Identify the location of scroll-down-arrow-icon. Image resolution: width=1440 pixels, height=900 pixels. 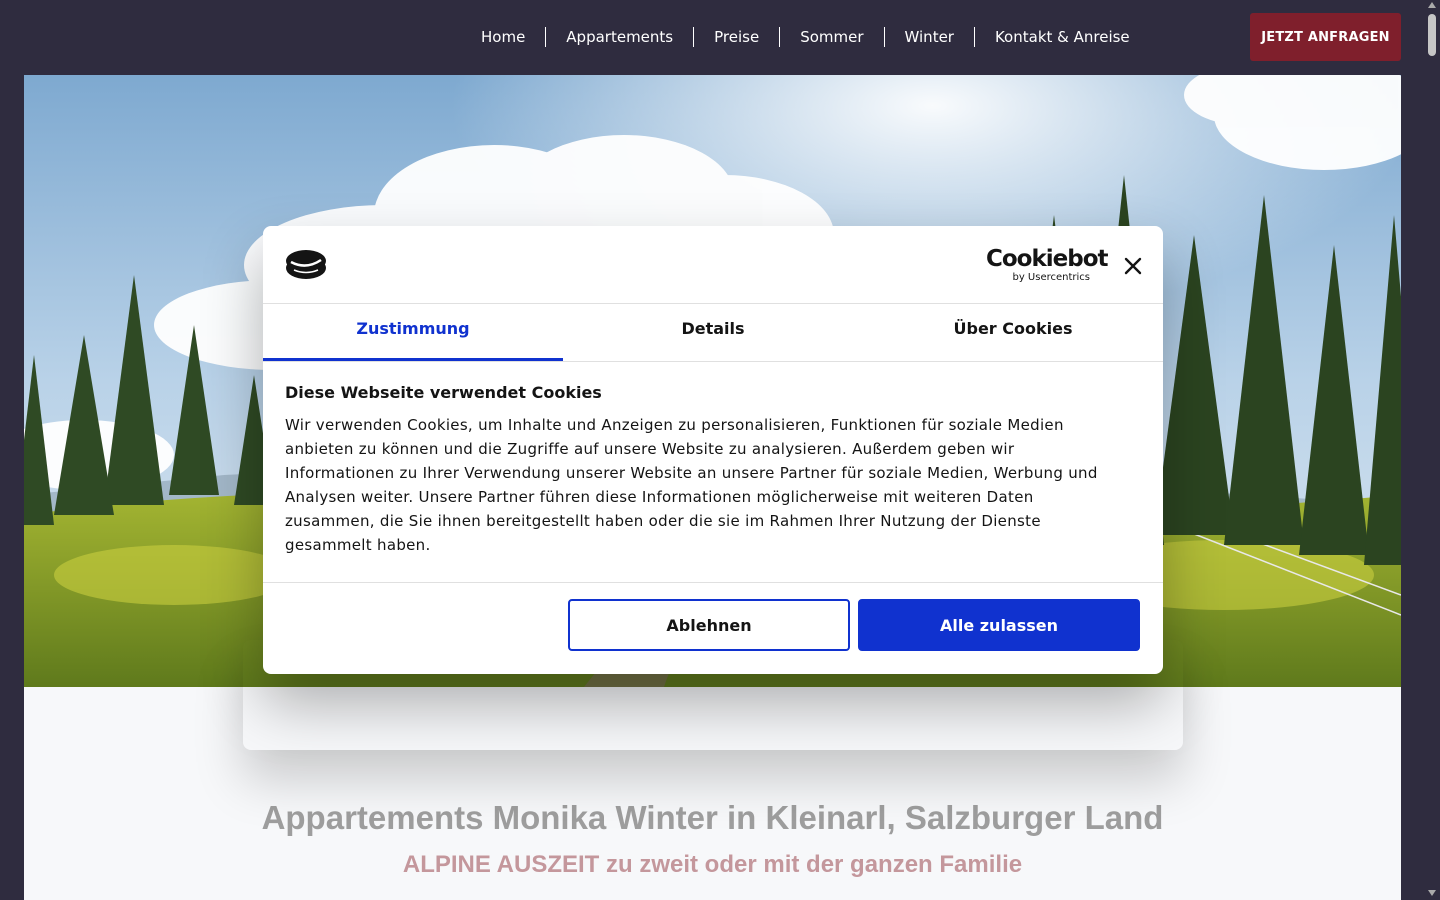
(1432, 893).